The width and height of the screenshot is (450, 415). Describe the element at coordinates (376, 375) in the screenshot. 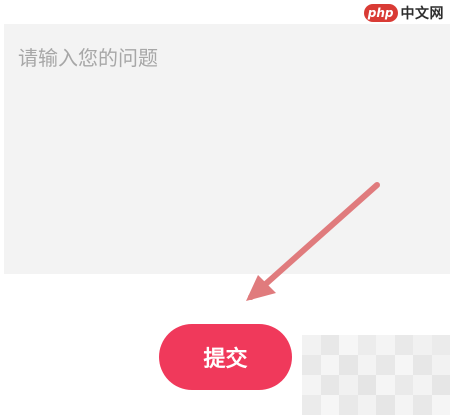

I see `mosaic-watermark` at that location.